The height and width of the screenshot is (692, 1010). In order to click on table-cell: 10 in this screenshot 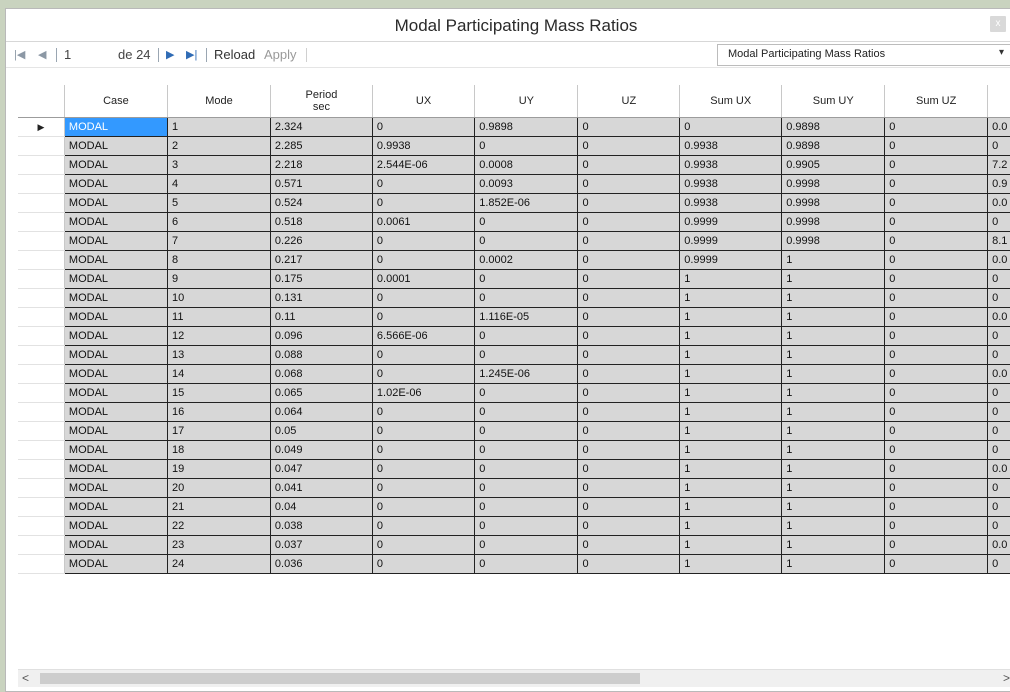, I will do `click(219, 298)`.